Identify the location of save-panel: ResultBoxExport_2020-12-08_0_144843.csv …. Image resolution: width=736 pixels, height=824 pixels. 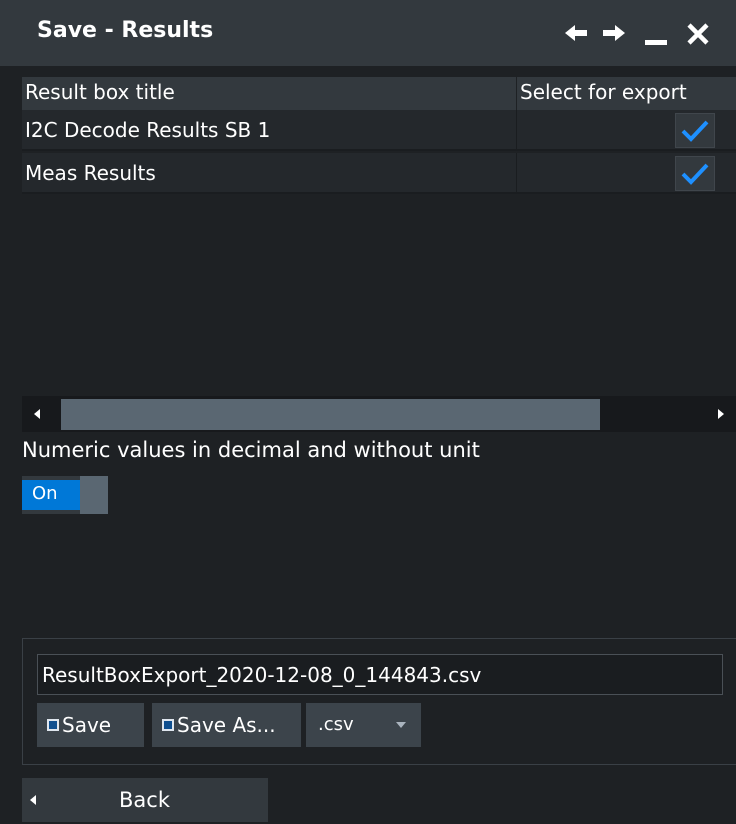
(379, 701).